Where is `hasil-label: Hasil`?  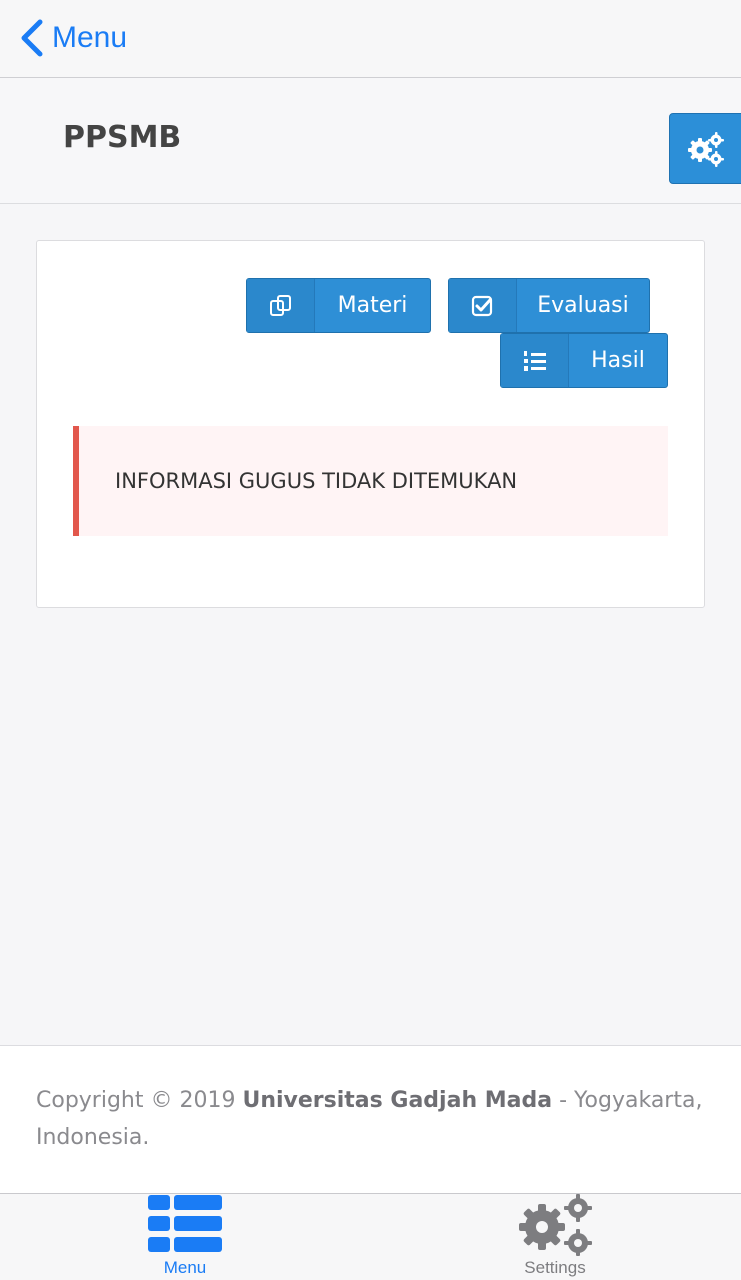
hasil-label: Hasil is located at coordinates (618, 360).